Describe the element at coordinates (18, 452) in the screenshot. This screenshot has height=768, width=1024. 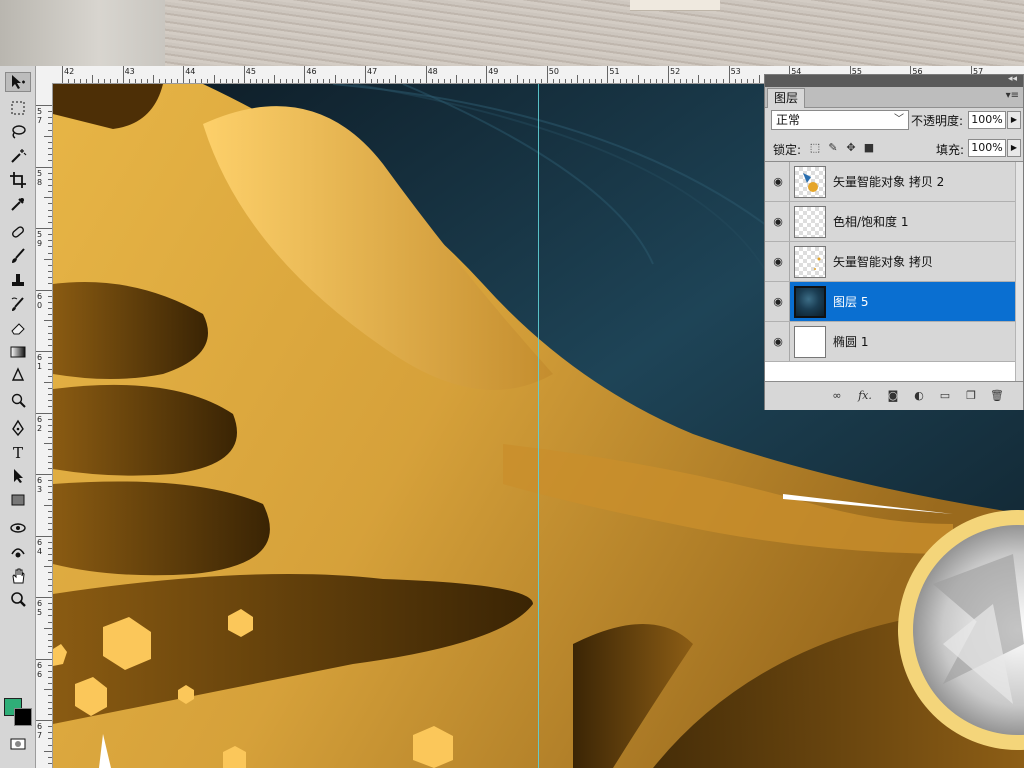
I see `type-tool-icon: T` at that location.